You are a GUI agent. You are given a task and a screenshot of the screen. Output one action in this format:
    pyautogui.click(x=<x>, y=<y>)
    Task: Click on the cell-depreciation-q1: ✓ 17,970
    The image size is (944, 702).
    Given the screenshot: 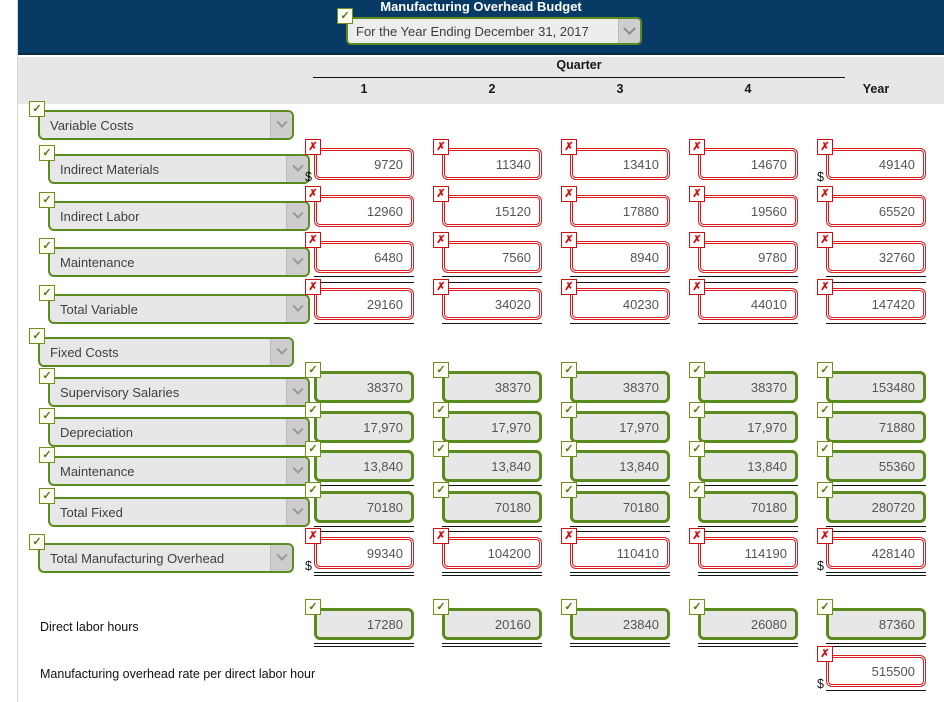 What is the action you would take?
    pyautogui.click(x=359, y=422)
    